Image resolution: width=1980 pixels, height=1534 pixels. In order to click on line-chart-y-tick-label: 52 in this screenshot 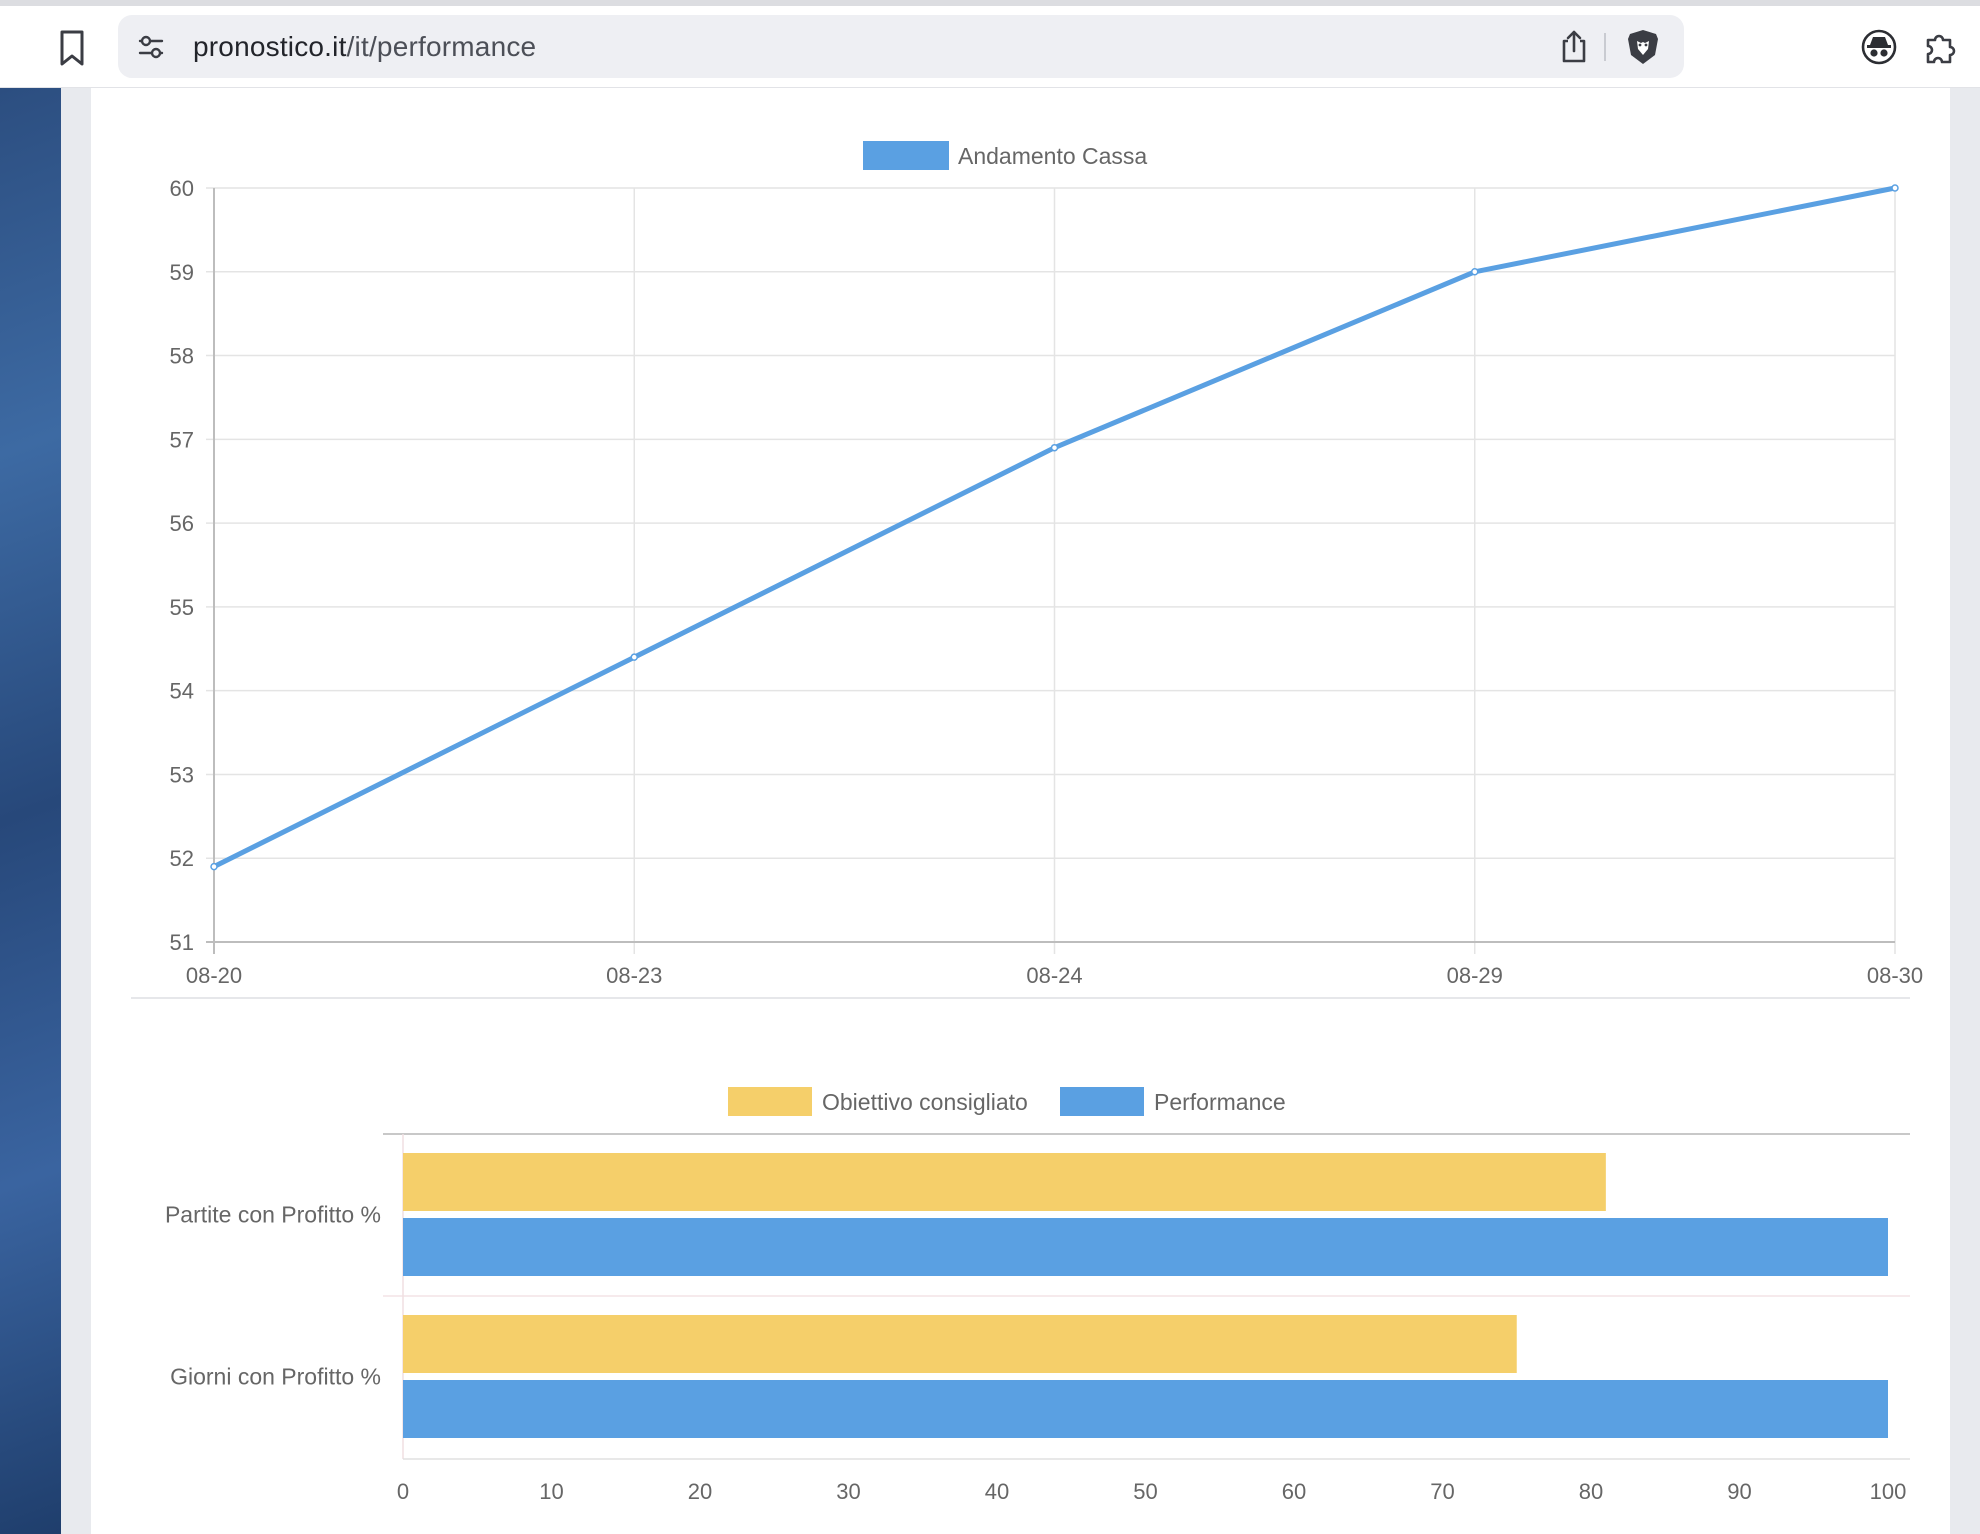, I will do `click(182, 858)`.